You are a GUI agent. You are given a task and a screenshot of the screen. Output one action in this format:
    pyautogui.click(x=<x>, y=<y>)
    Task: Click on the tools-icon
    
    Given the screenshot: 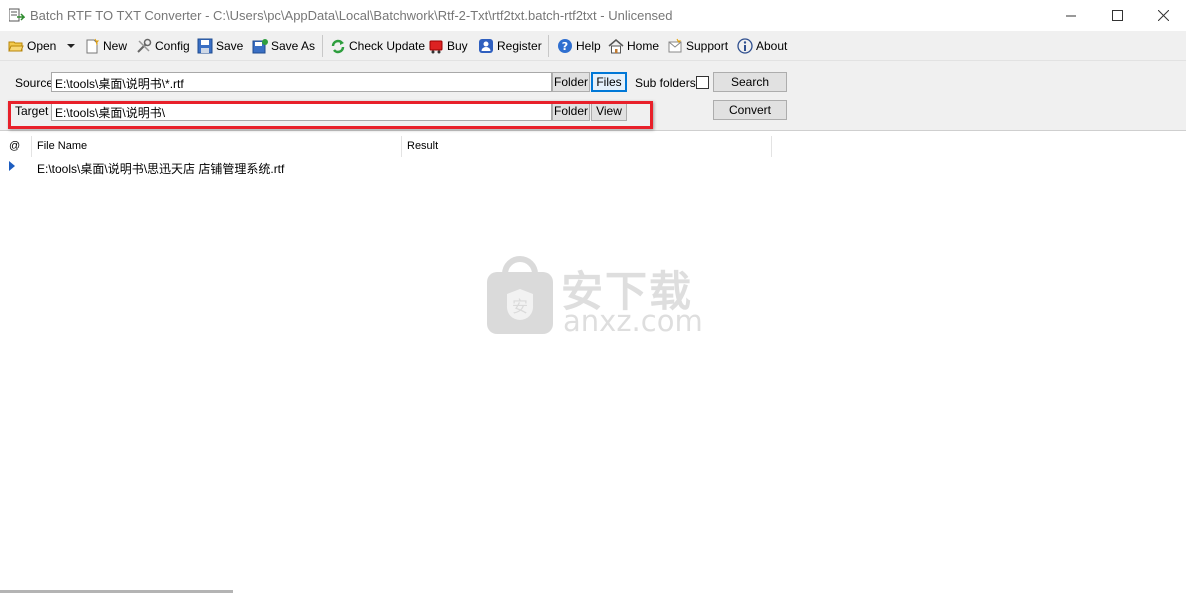 What is the action you would take?
    pyautogui.click(x=144, y=46)
    